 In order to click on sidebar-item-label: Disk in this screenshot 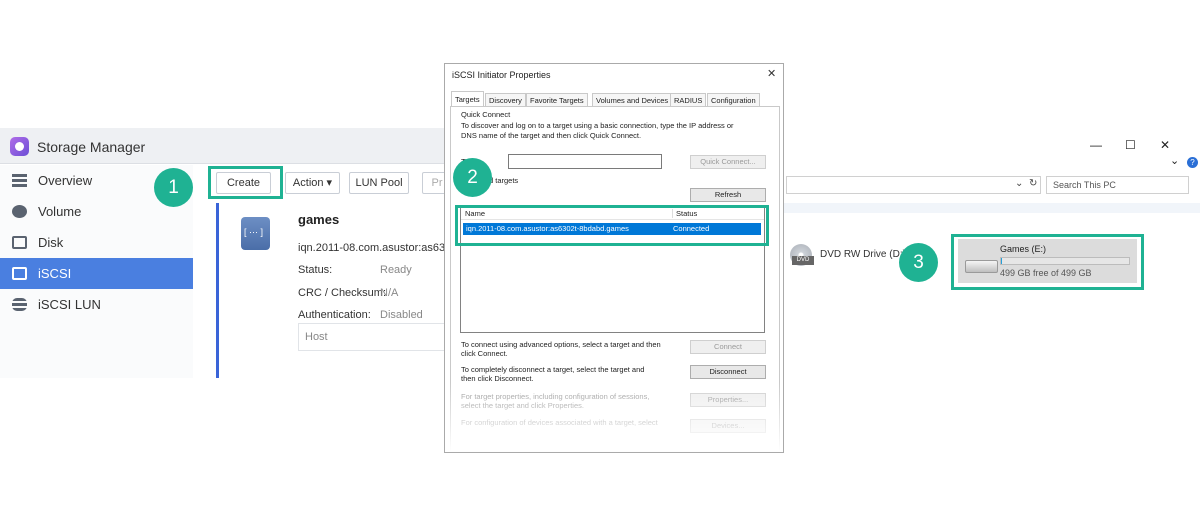, I will do `click(51, 242)`.